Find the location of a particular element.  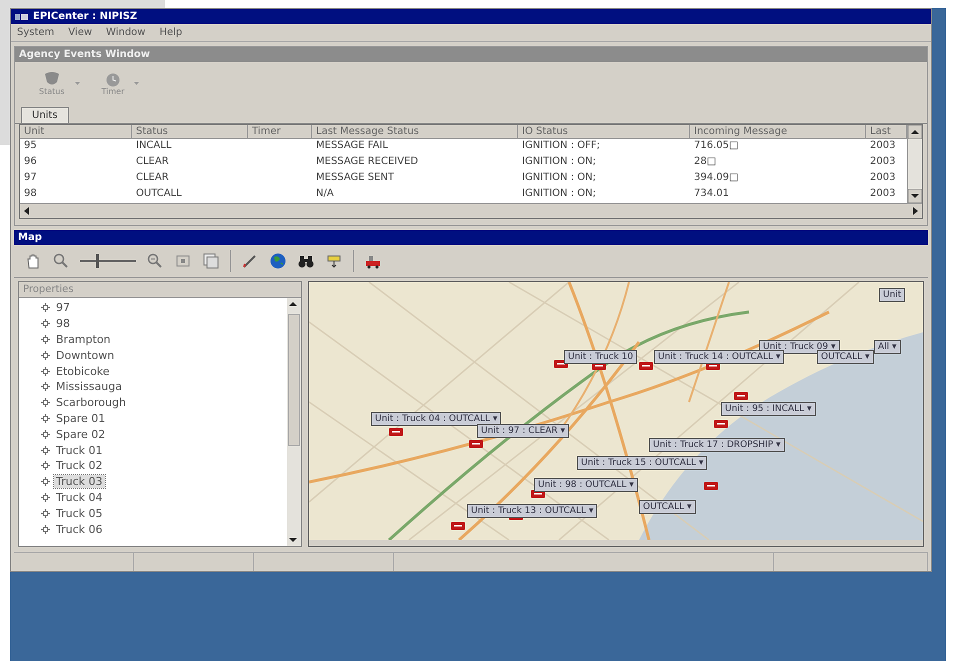

table-cell-text: 97 is located at coordinates (30, 178).